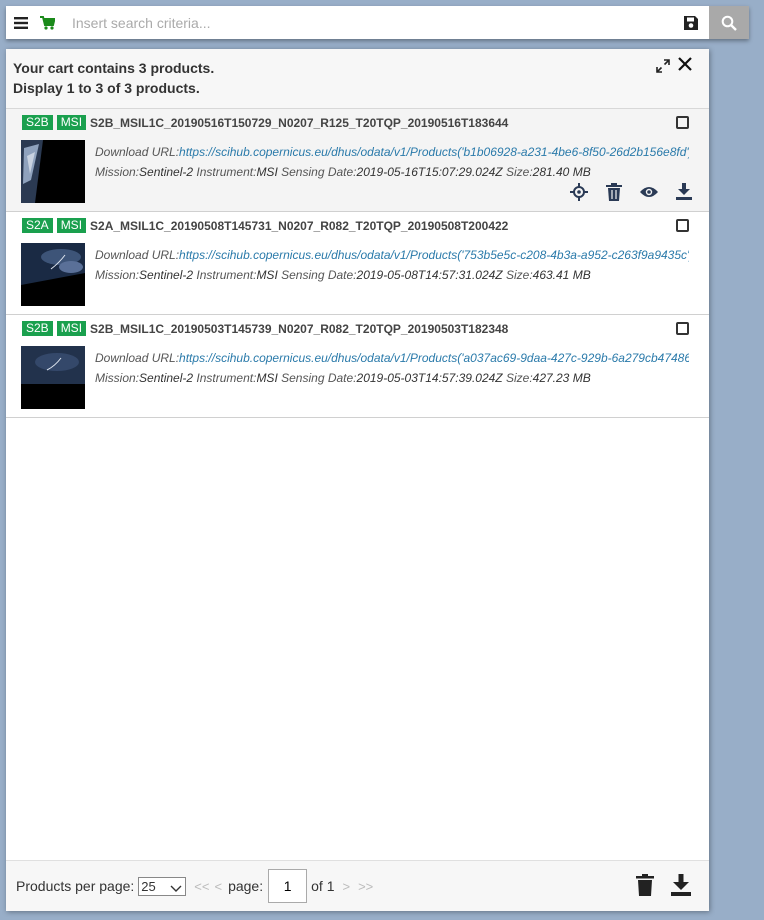 Image resolution: width=764 pixels, height=920 pixels. Describe the element at coordinates (691, 22) in the screenshot. I see `save-icon` at that location.